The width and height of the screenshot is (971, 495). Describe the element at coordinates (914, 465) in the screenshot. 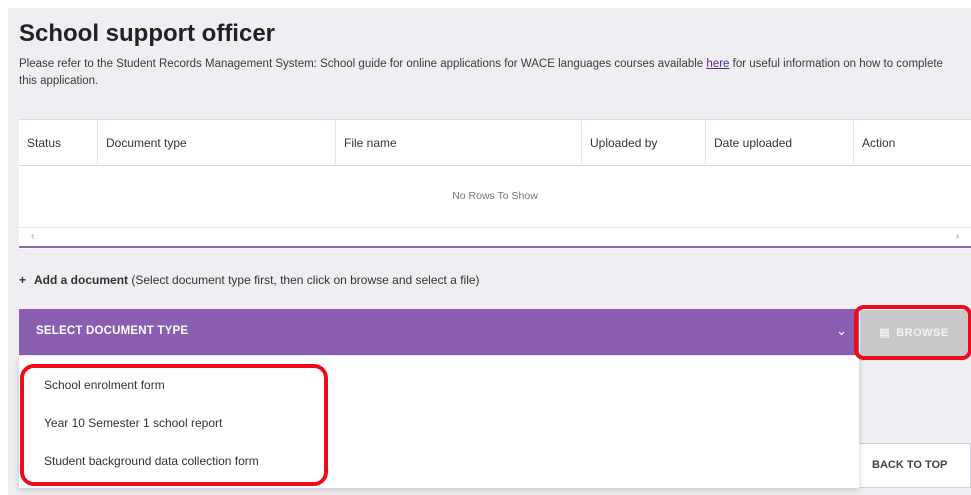

I see `back-to-top-button: BACK TO TOP` at that location.